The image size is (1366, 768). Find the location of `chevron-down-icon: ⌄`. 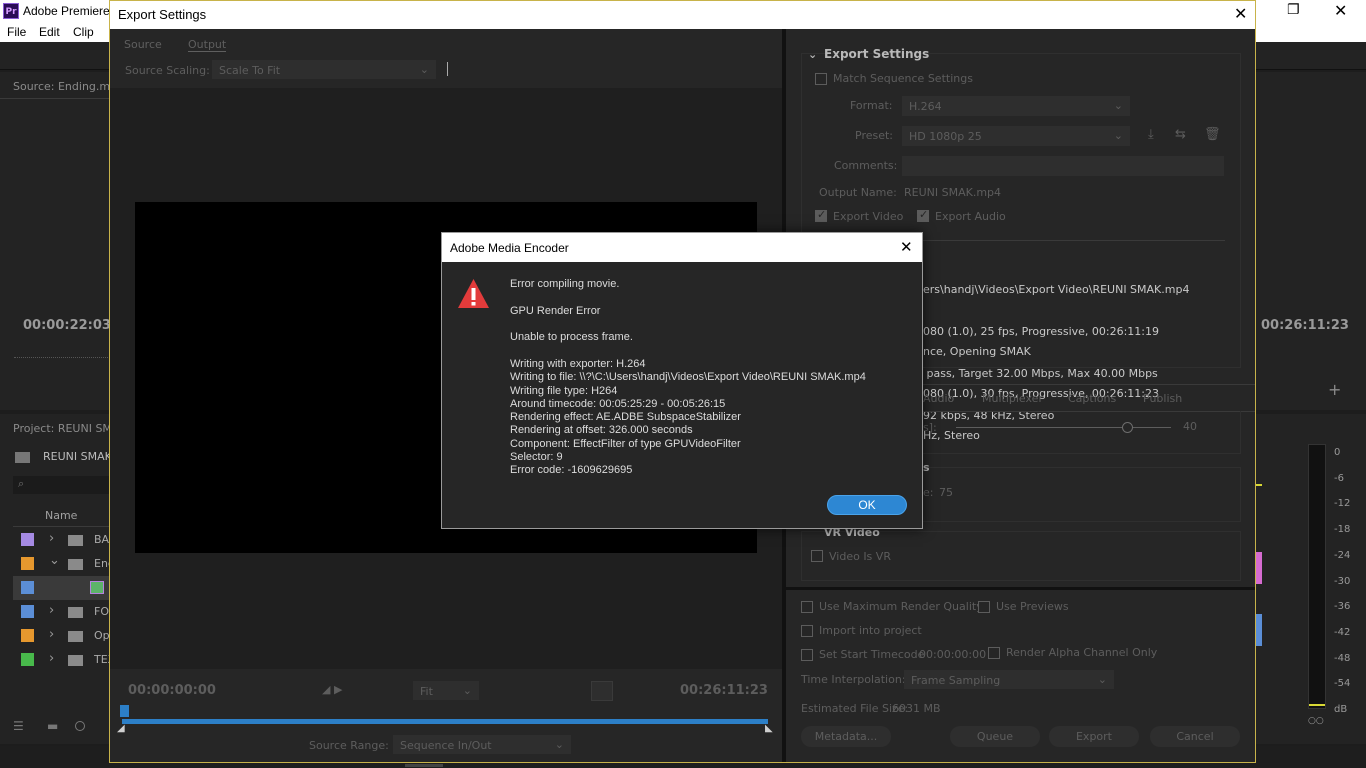

chevron-down-icon: ⌄ is located at coordinates (54, 560).